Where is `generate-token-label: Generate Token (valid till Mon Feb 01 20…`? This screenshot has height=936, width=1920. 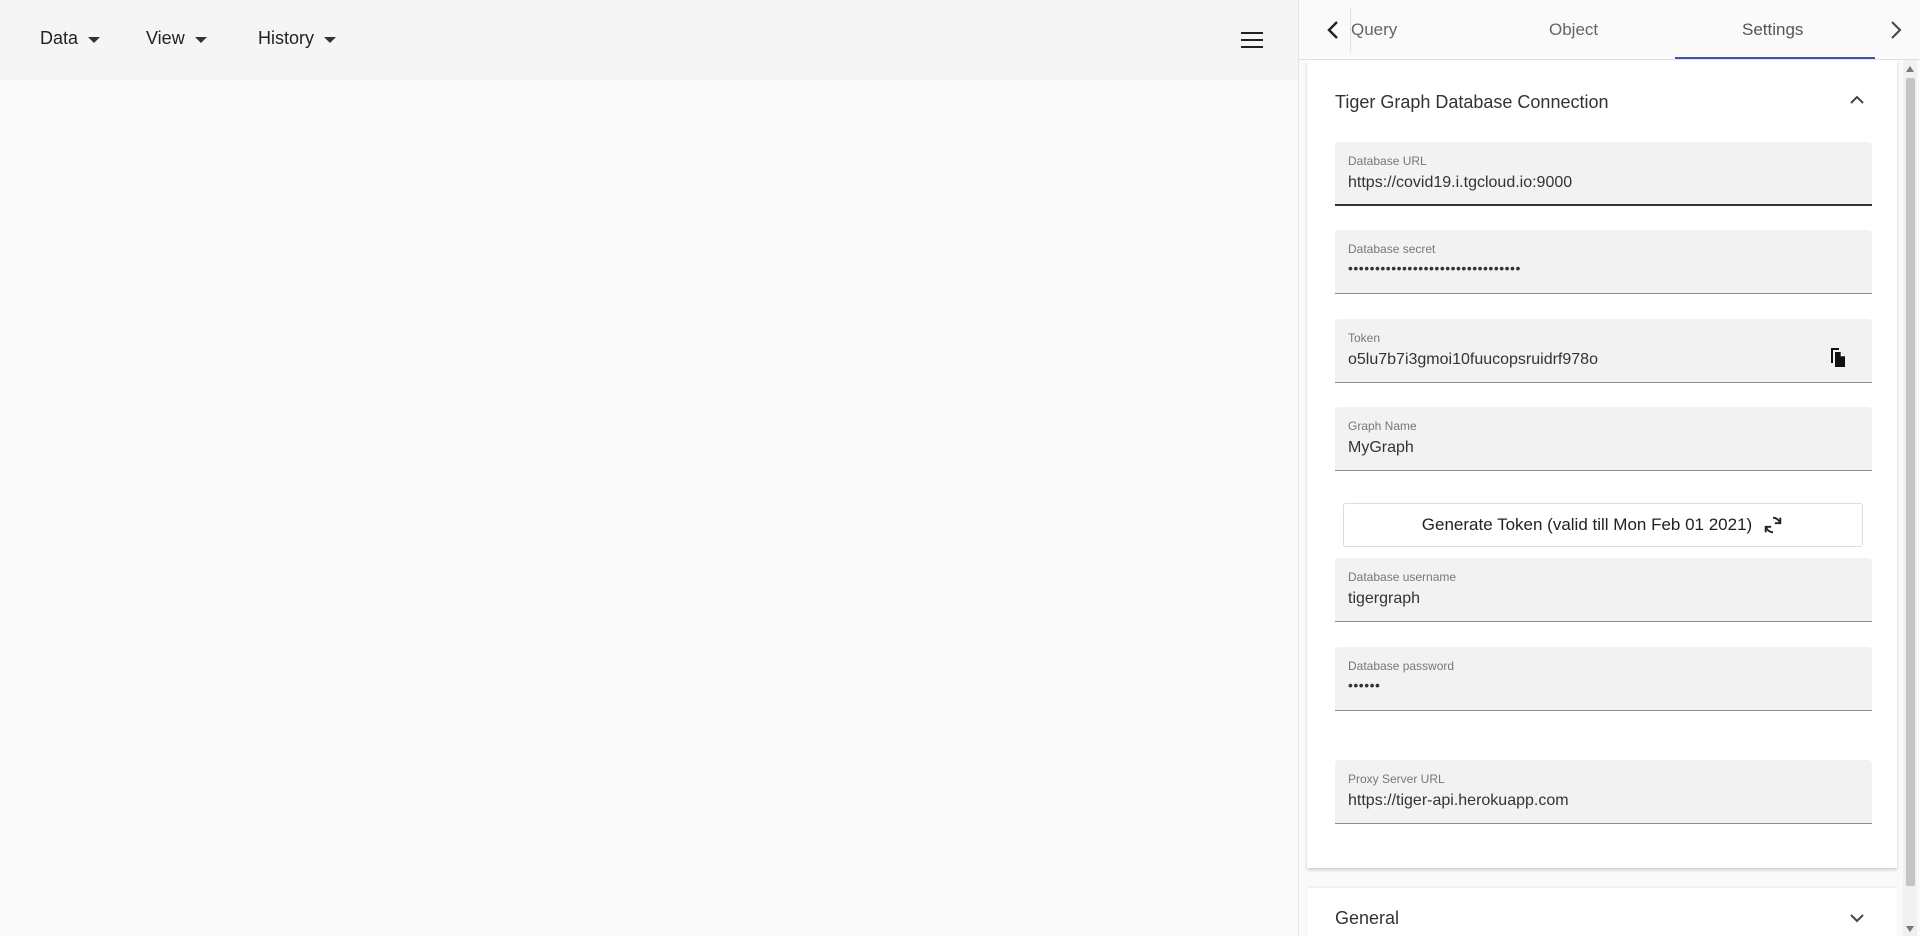
generate-token-label: Generate Token (valid till Mon Feb 01 20… is located at coordinates (1587, 524).